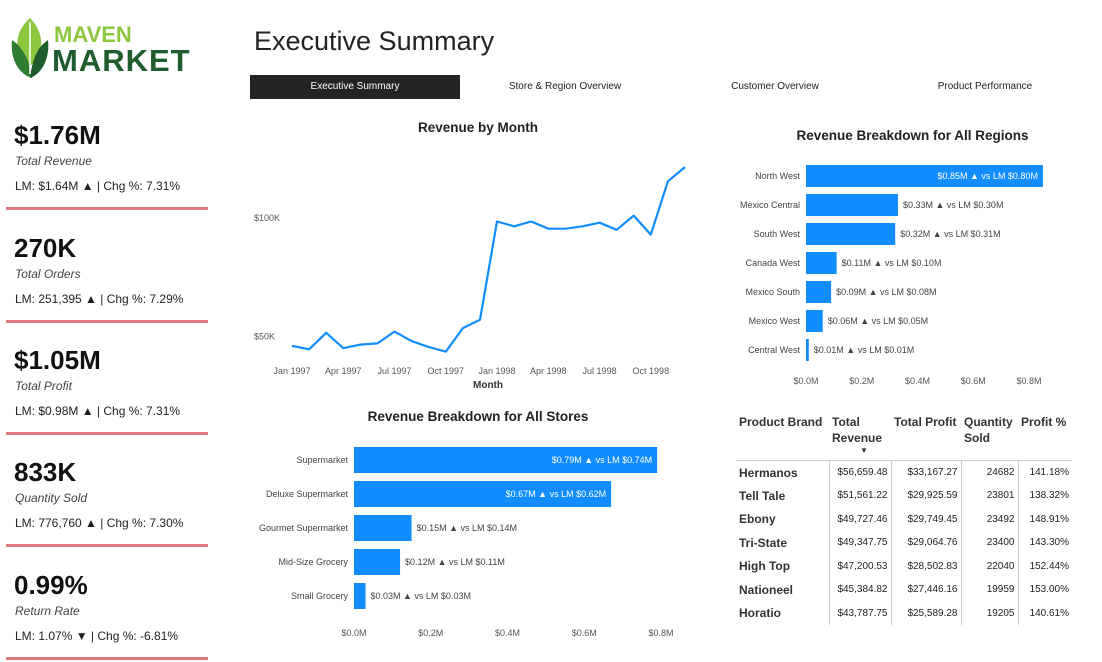  Describe the element at coordinates (777, 234) in the screenshot. I see `category-label: South West` at that location.